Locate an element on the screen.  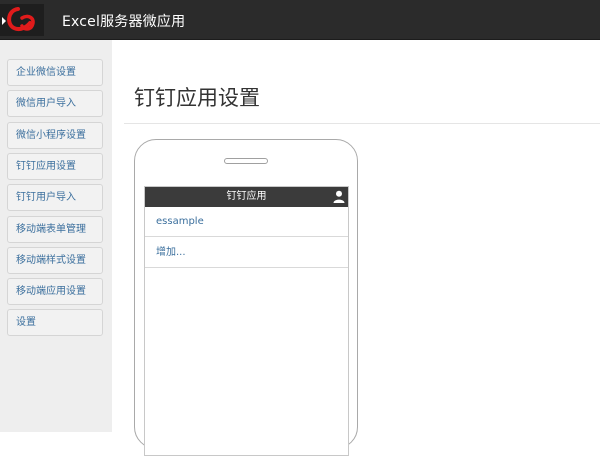
user-icon is located at coordinates (339, 196).